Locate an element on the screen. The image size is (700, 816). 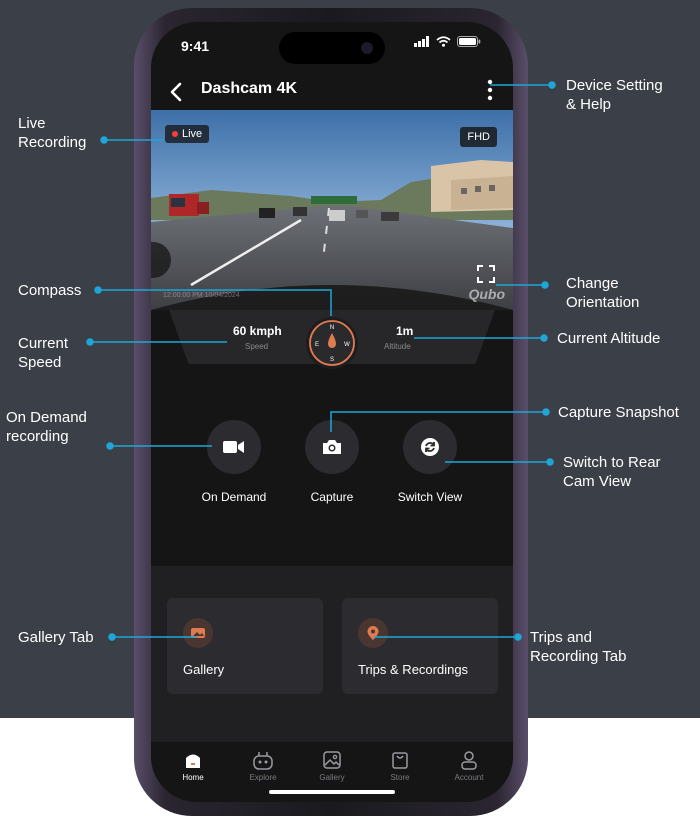
annotation-change-orientation: Change Orientation is located at coordinates (603, 293).